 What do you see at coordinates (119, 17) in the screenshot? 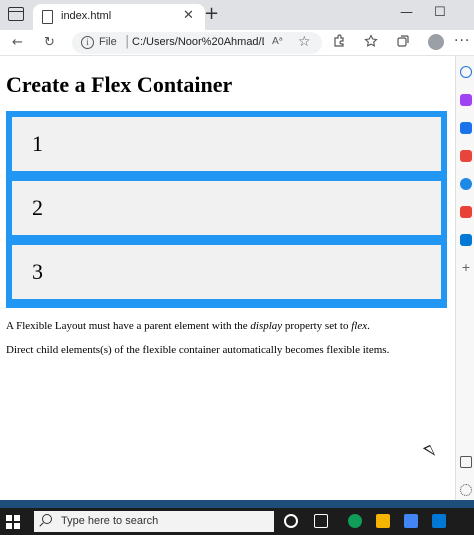
I see `tab-index-html: index.html ✕` at bounding box center [119, 17].